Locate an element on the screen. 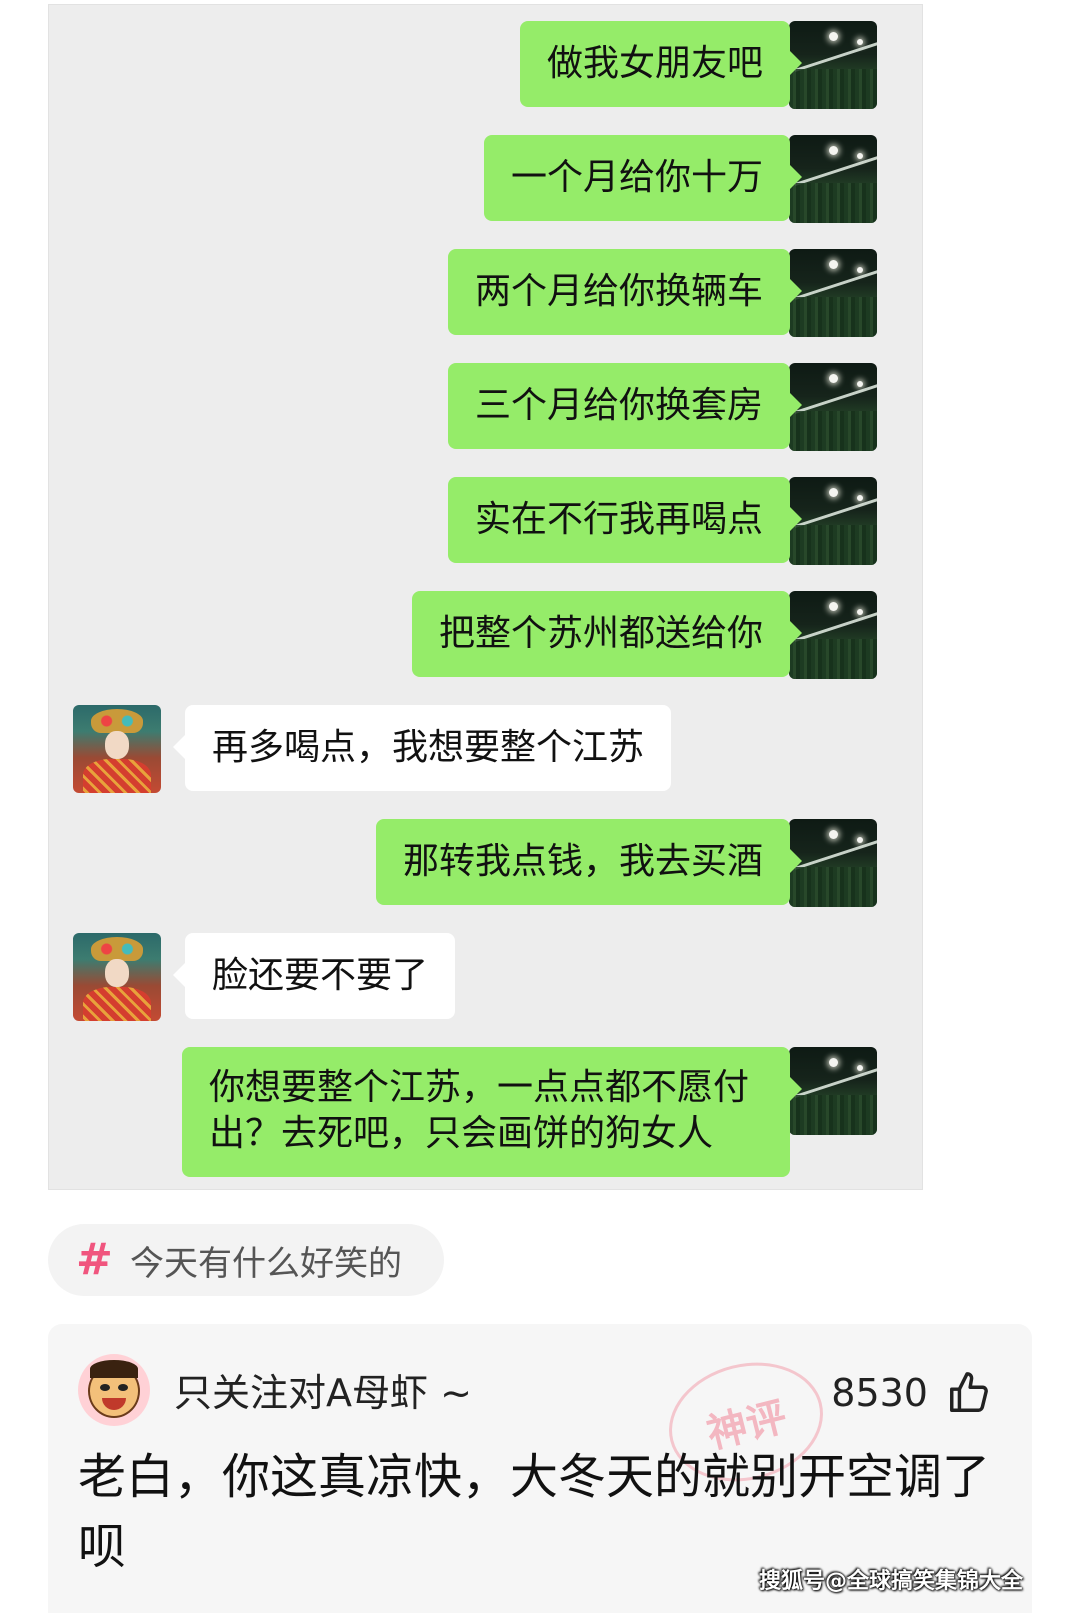  topic-tag: # 今天有什么好笑的 is located at coordinates (246, 1260).